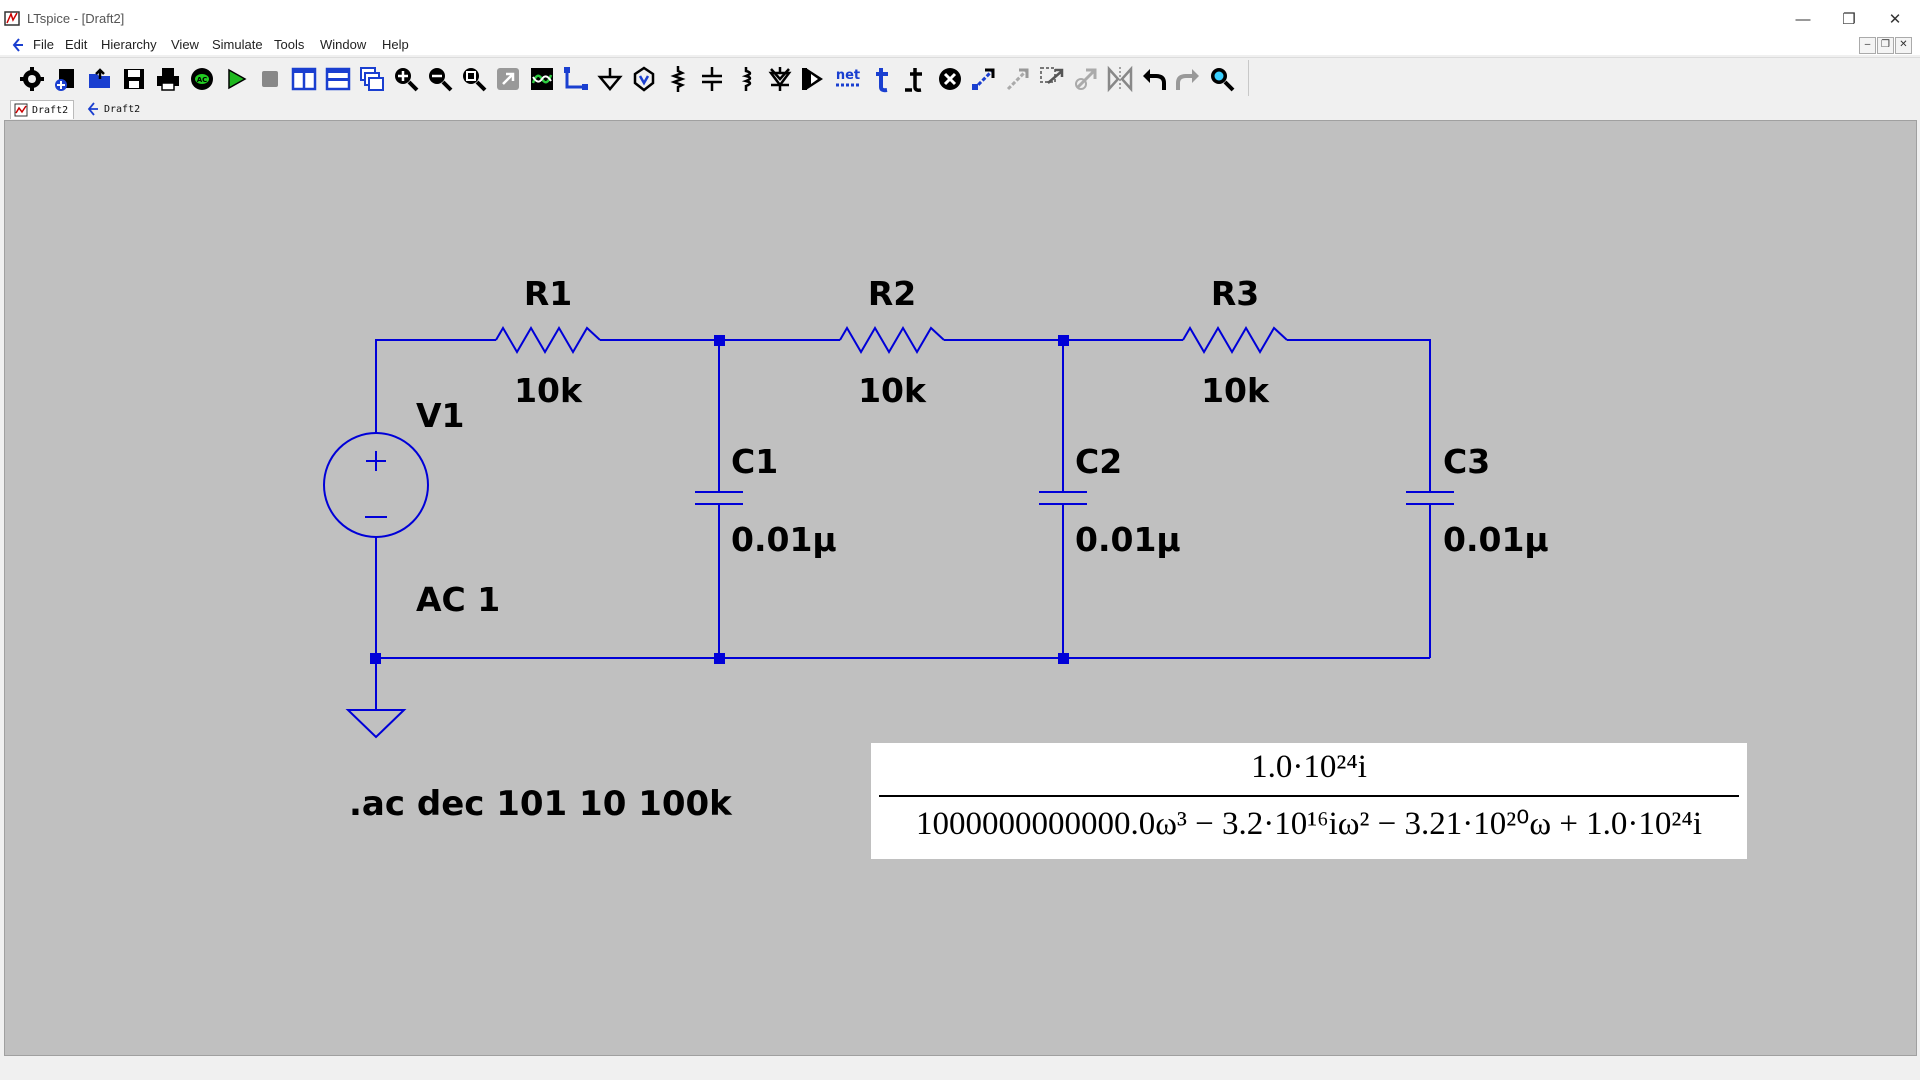 Image resolution: width=1920 pixels, height=1080 pixels. What do you see at coordinates (32, 79) in the screenshot?
I see `gear-icon` at bounding box center [32, 79].